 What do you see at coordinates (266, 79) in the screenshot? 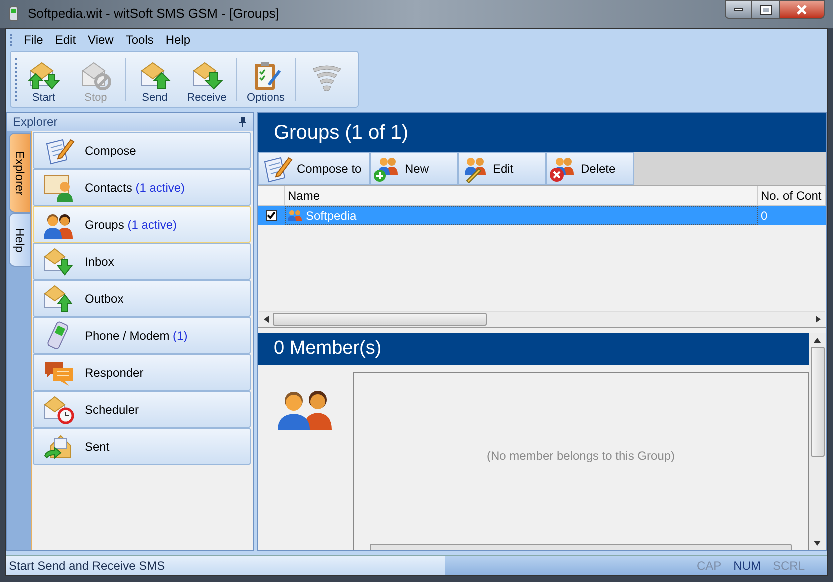
I see `toolbar-button: Options` at bounding box center [266, 79].